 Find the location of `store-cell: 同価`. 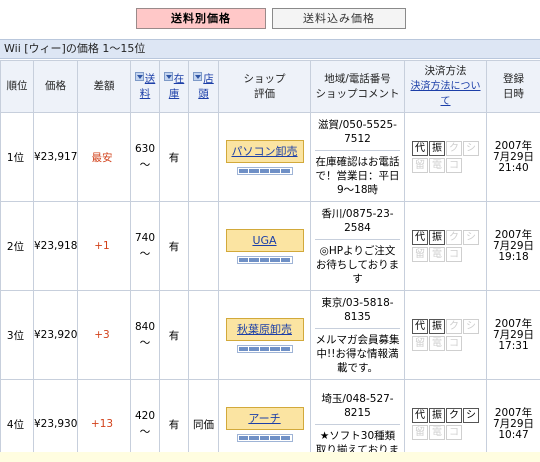

store-cell: 同価 is located at coordinates (203, 420).